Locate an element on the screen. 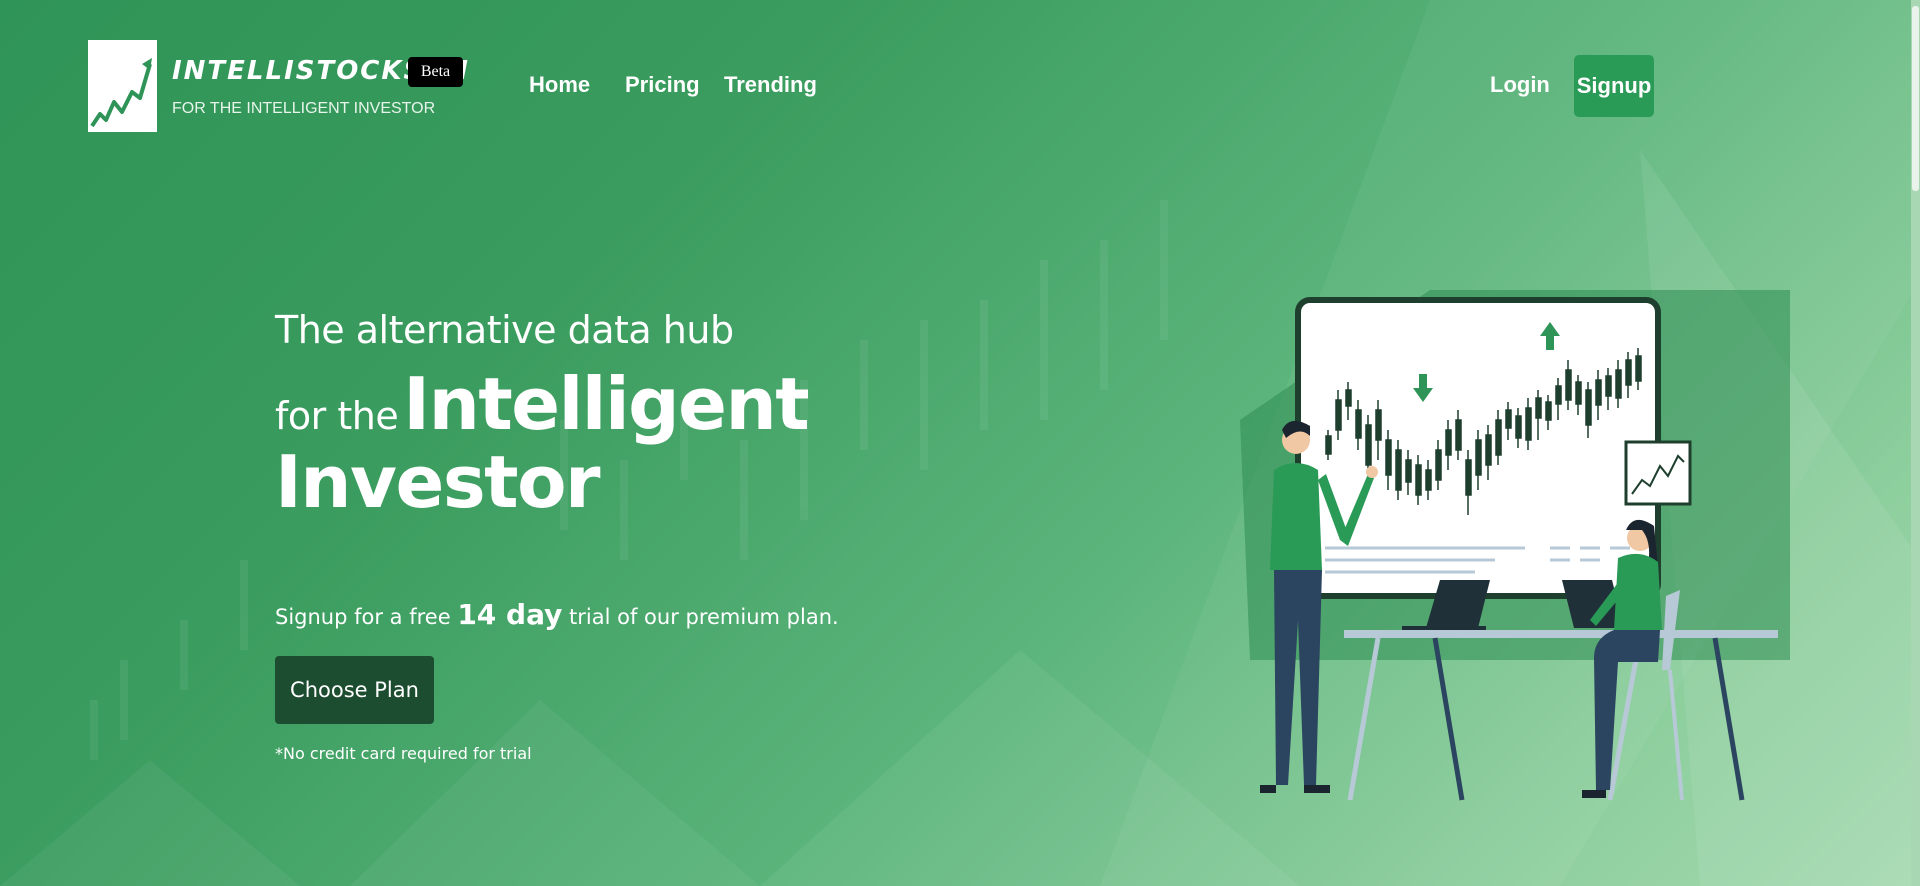  hero-heading-line2: for the Intelligent is located at coordinates (542, 404).